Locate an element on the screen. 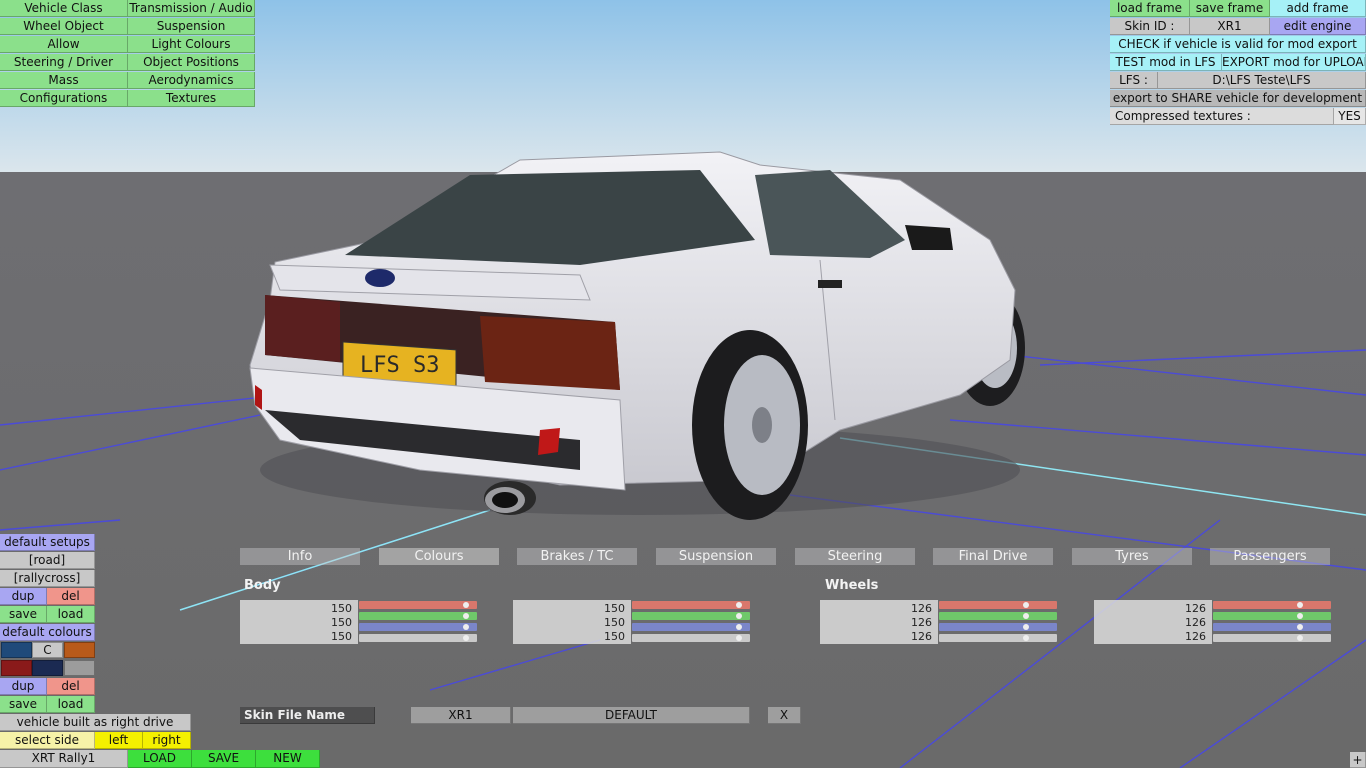  lfs-path-field: D:\LFS Teste\LFS is located at coordinates (1262, 80).